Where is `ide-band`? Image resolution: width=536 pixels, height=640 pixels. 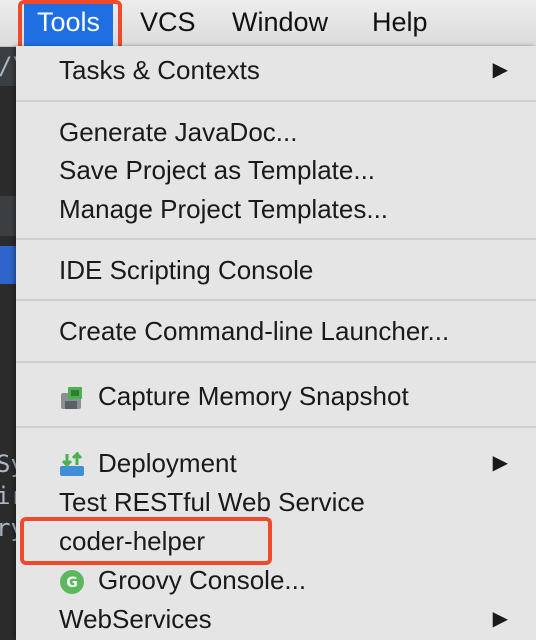
ide-band is located at coordinates (8, 216).